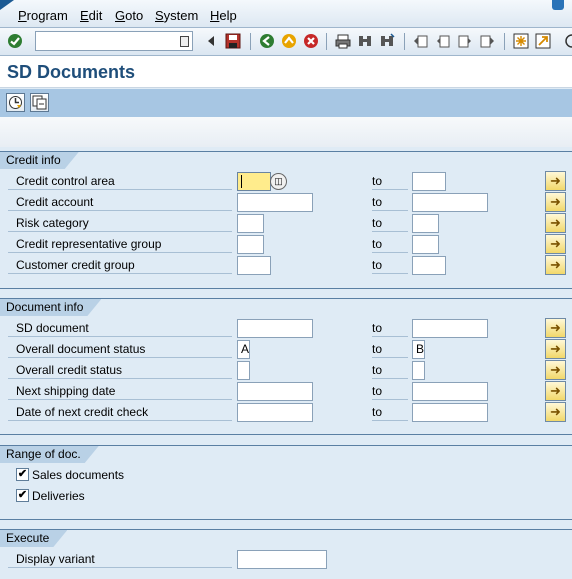 The height and width of the screenshot is (579, 572). What do you see at coordinates (543, 41) in the screenshot?
I see `shortcut-icon` at bounding box center [543, 41].